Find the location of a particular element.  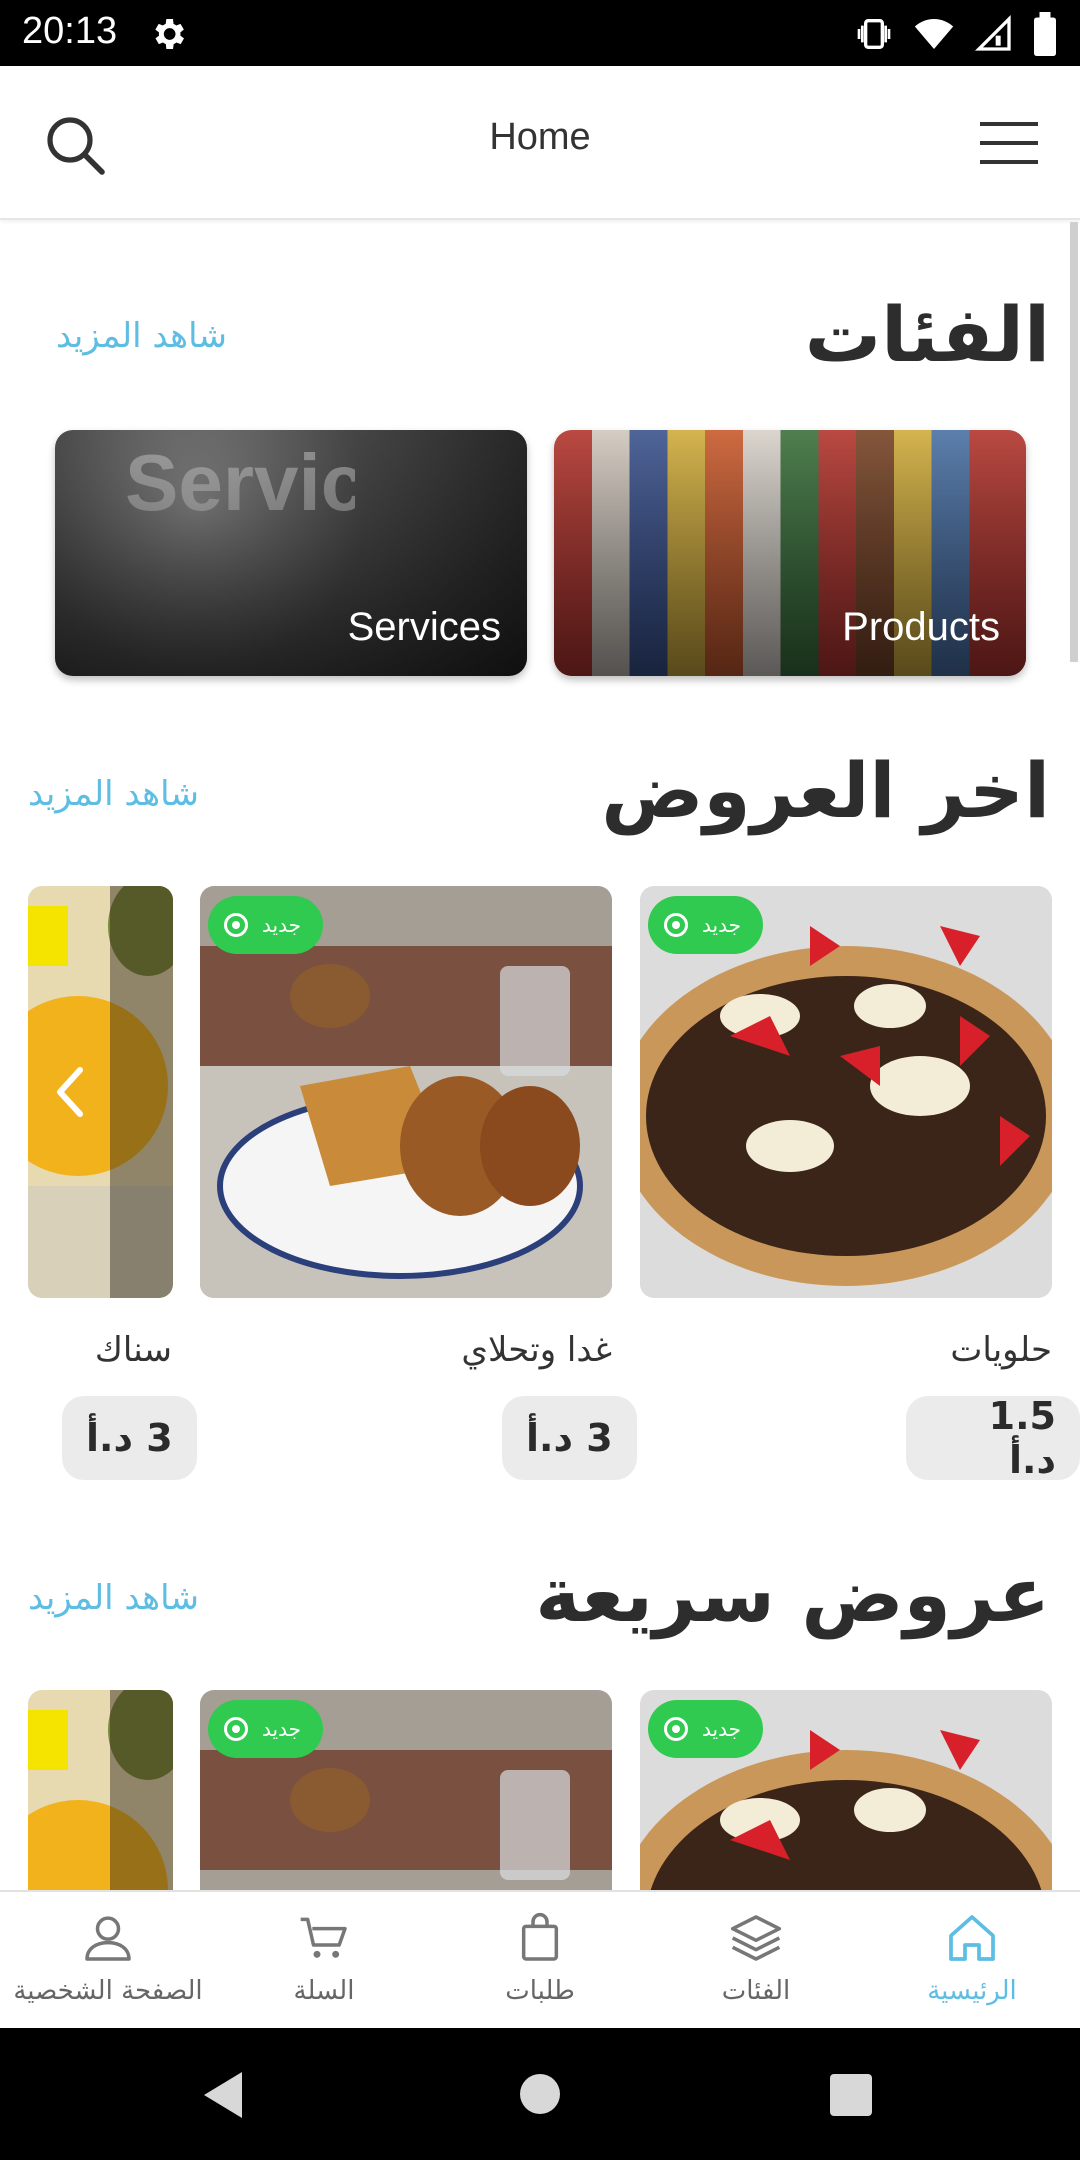

wifi-icon is located at coordinates (934, 34).